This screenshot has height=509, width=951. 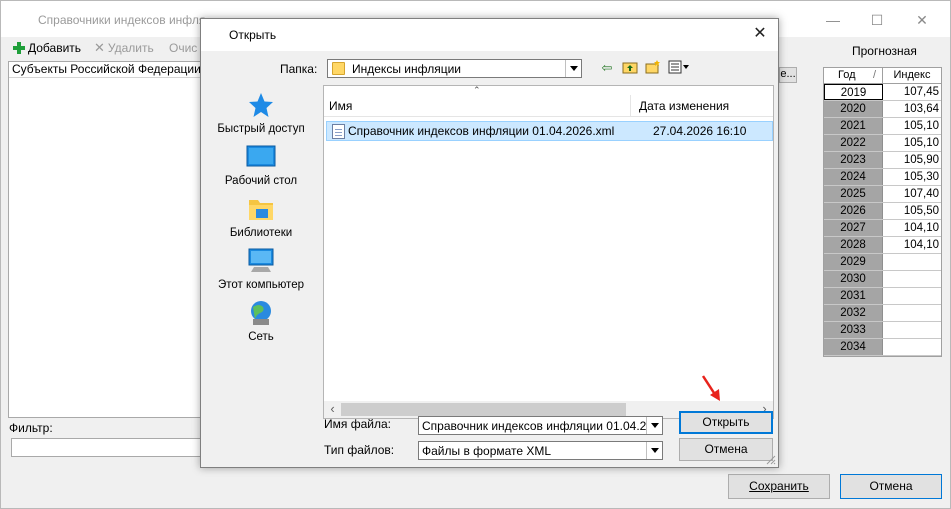 I want to click on year-cell: 2026, so click(x=853, y=211).